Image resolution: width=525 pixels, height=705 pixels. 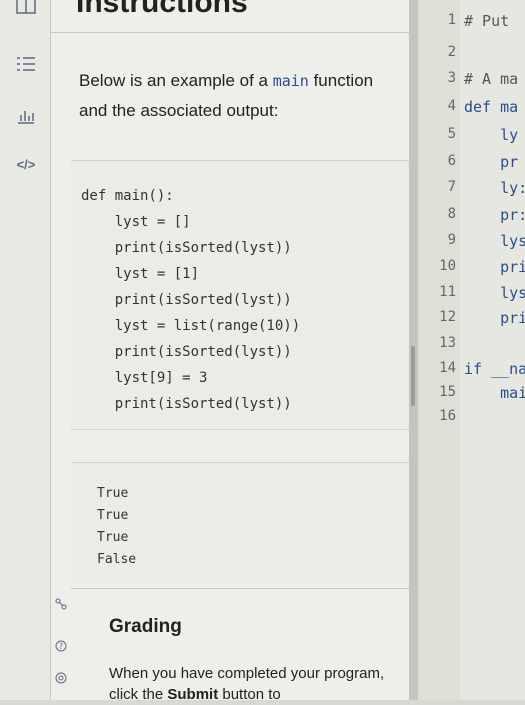 What do you see at coordinates (290, 81) in the screenshot?
I see `intro-code: main` at bounding box center [290, 81].